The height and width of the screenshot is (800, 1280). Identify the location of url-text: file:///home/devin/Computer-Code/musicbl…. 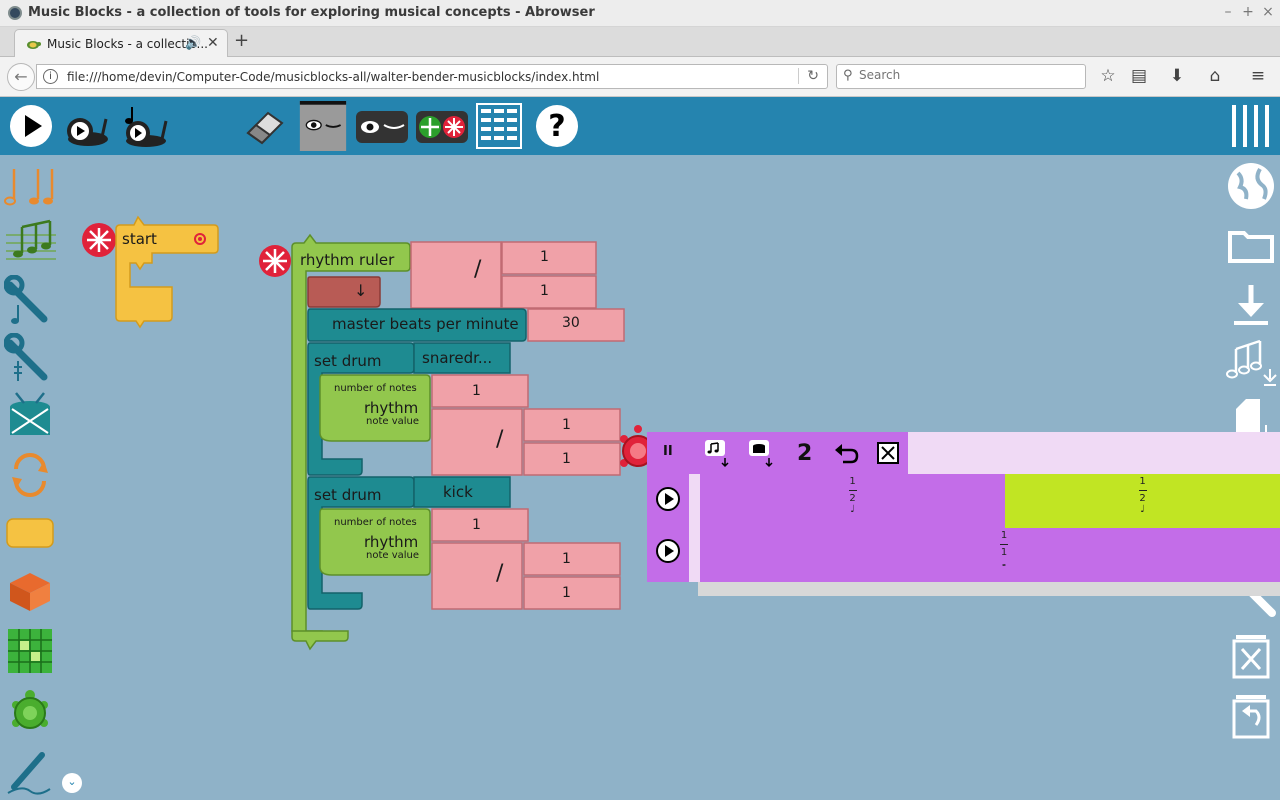
(333, 77).